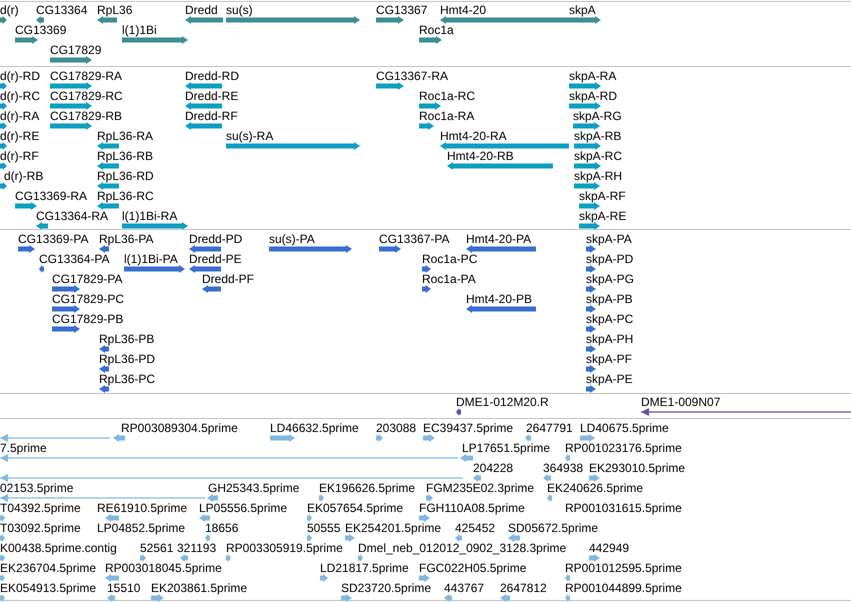 The image size is (851, 602). Describe the element at coordinates (20, 116) in the screenshot. I see `feature-label: d(r)-RA` at that location.